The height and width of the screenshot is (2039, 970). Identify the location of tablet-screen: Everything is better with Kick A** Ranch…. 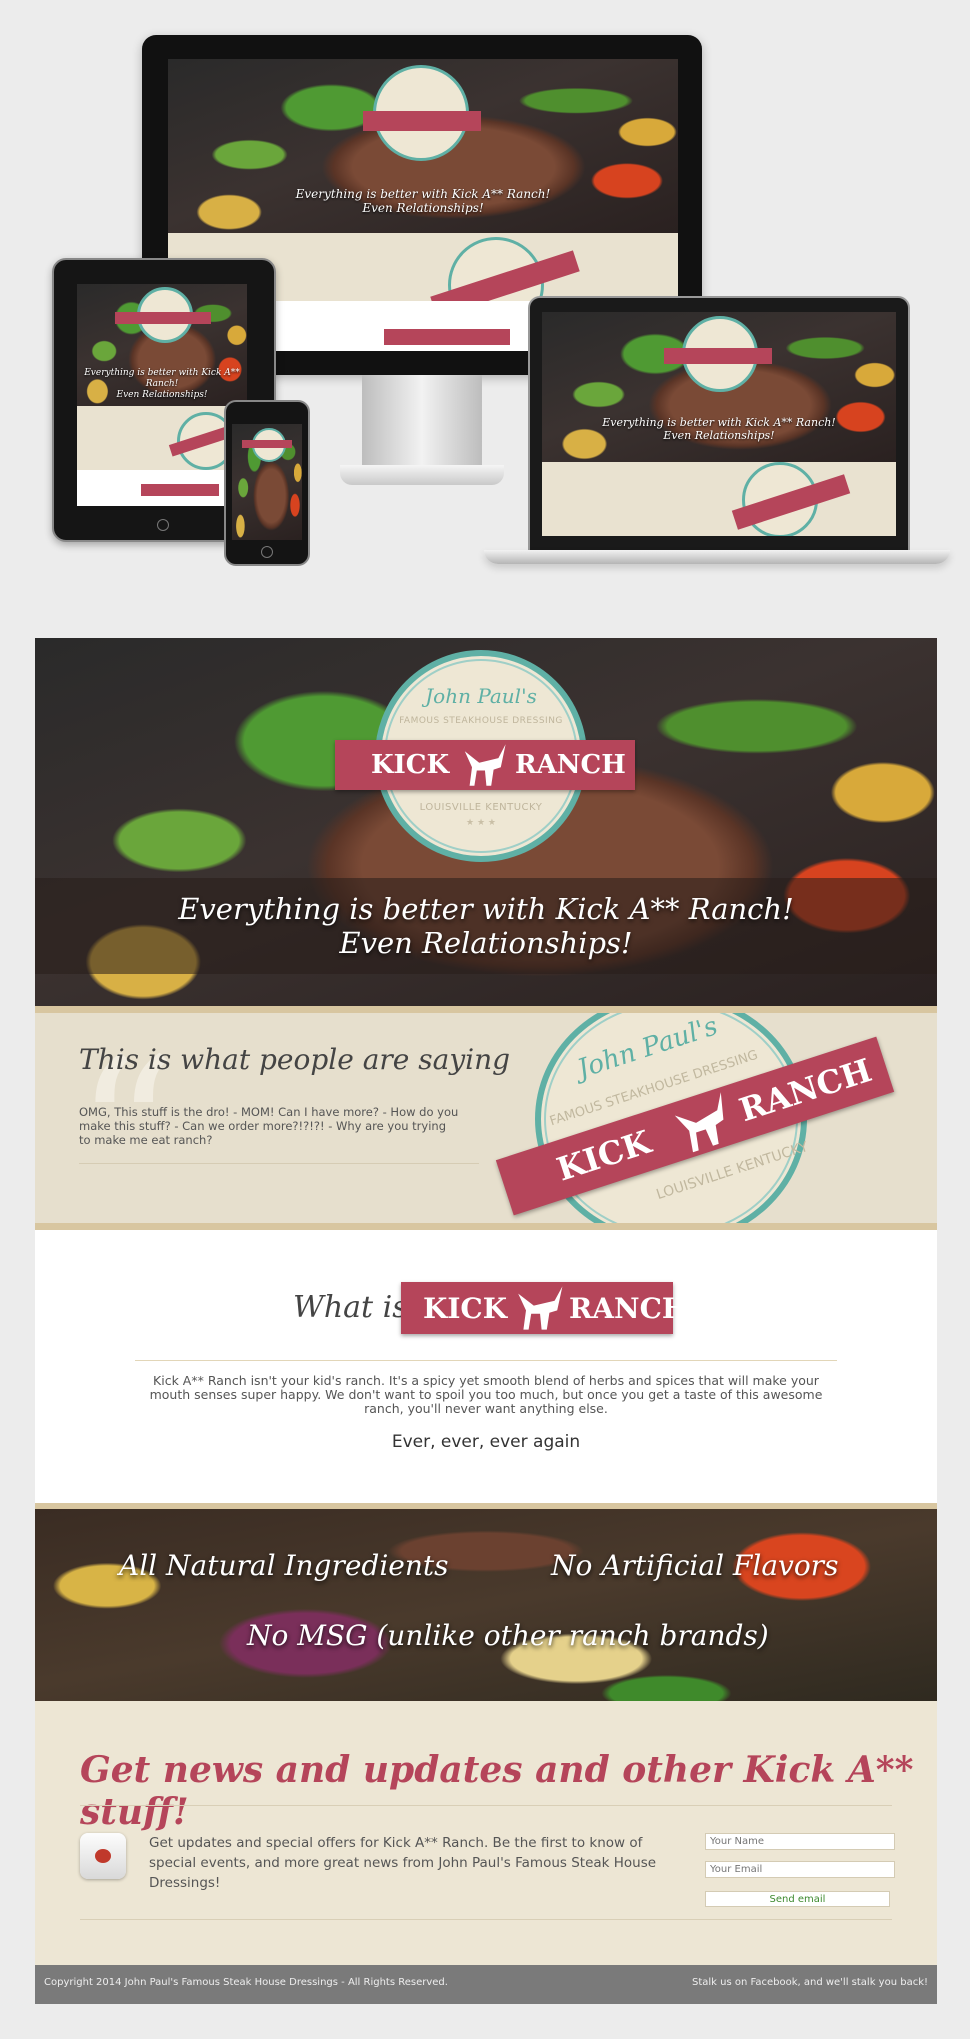
(162, 395).